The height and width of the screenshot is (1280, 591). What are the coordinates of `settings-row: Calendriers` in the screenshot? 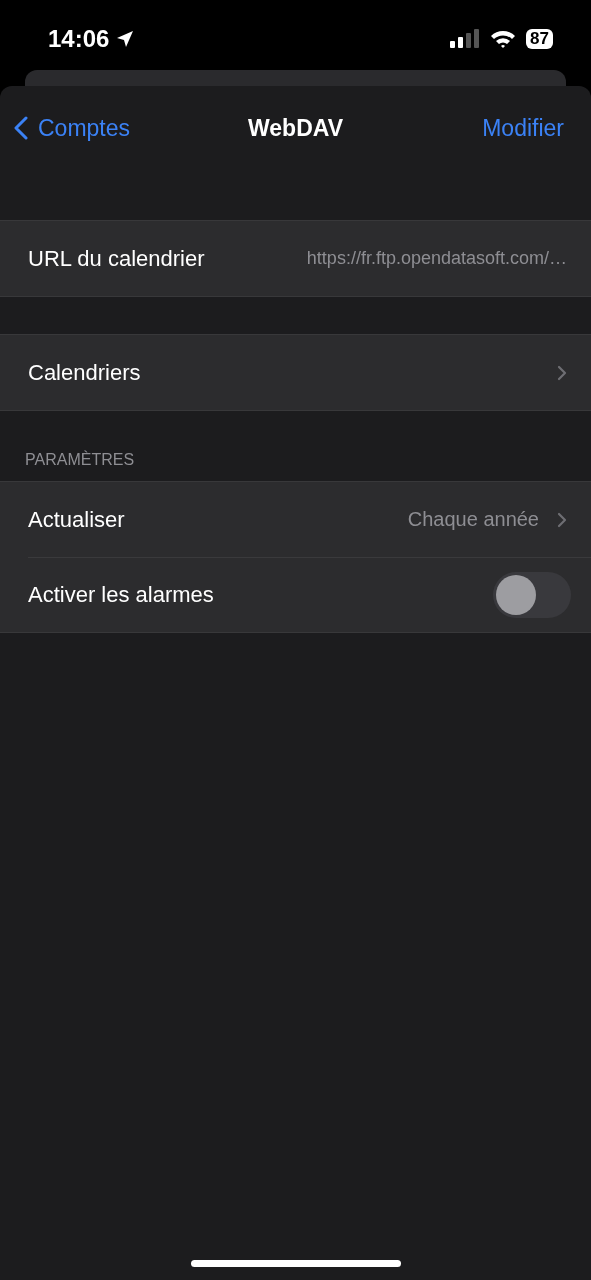 It's located at (295, 372).